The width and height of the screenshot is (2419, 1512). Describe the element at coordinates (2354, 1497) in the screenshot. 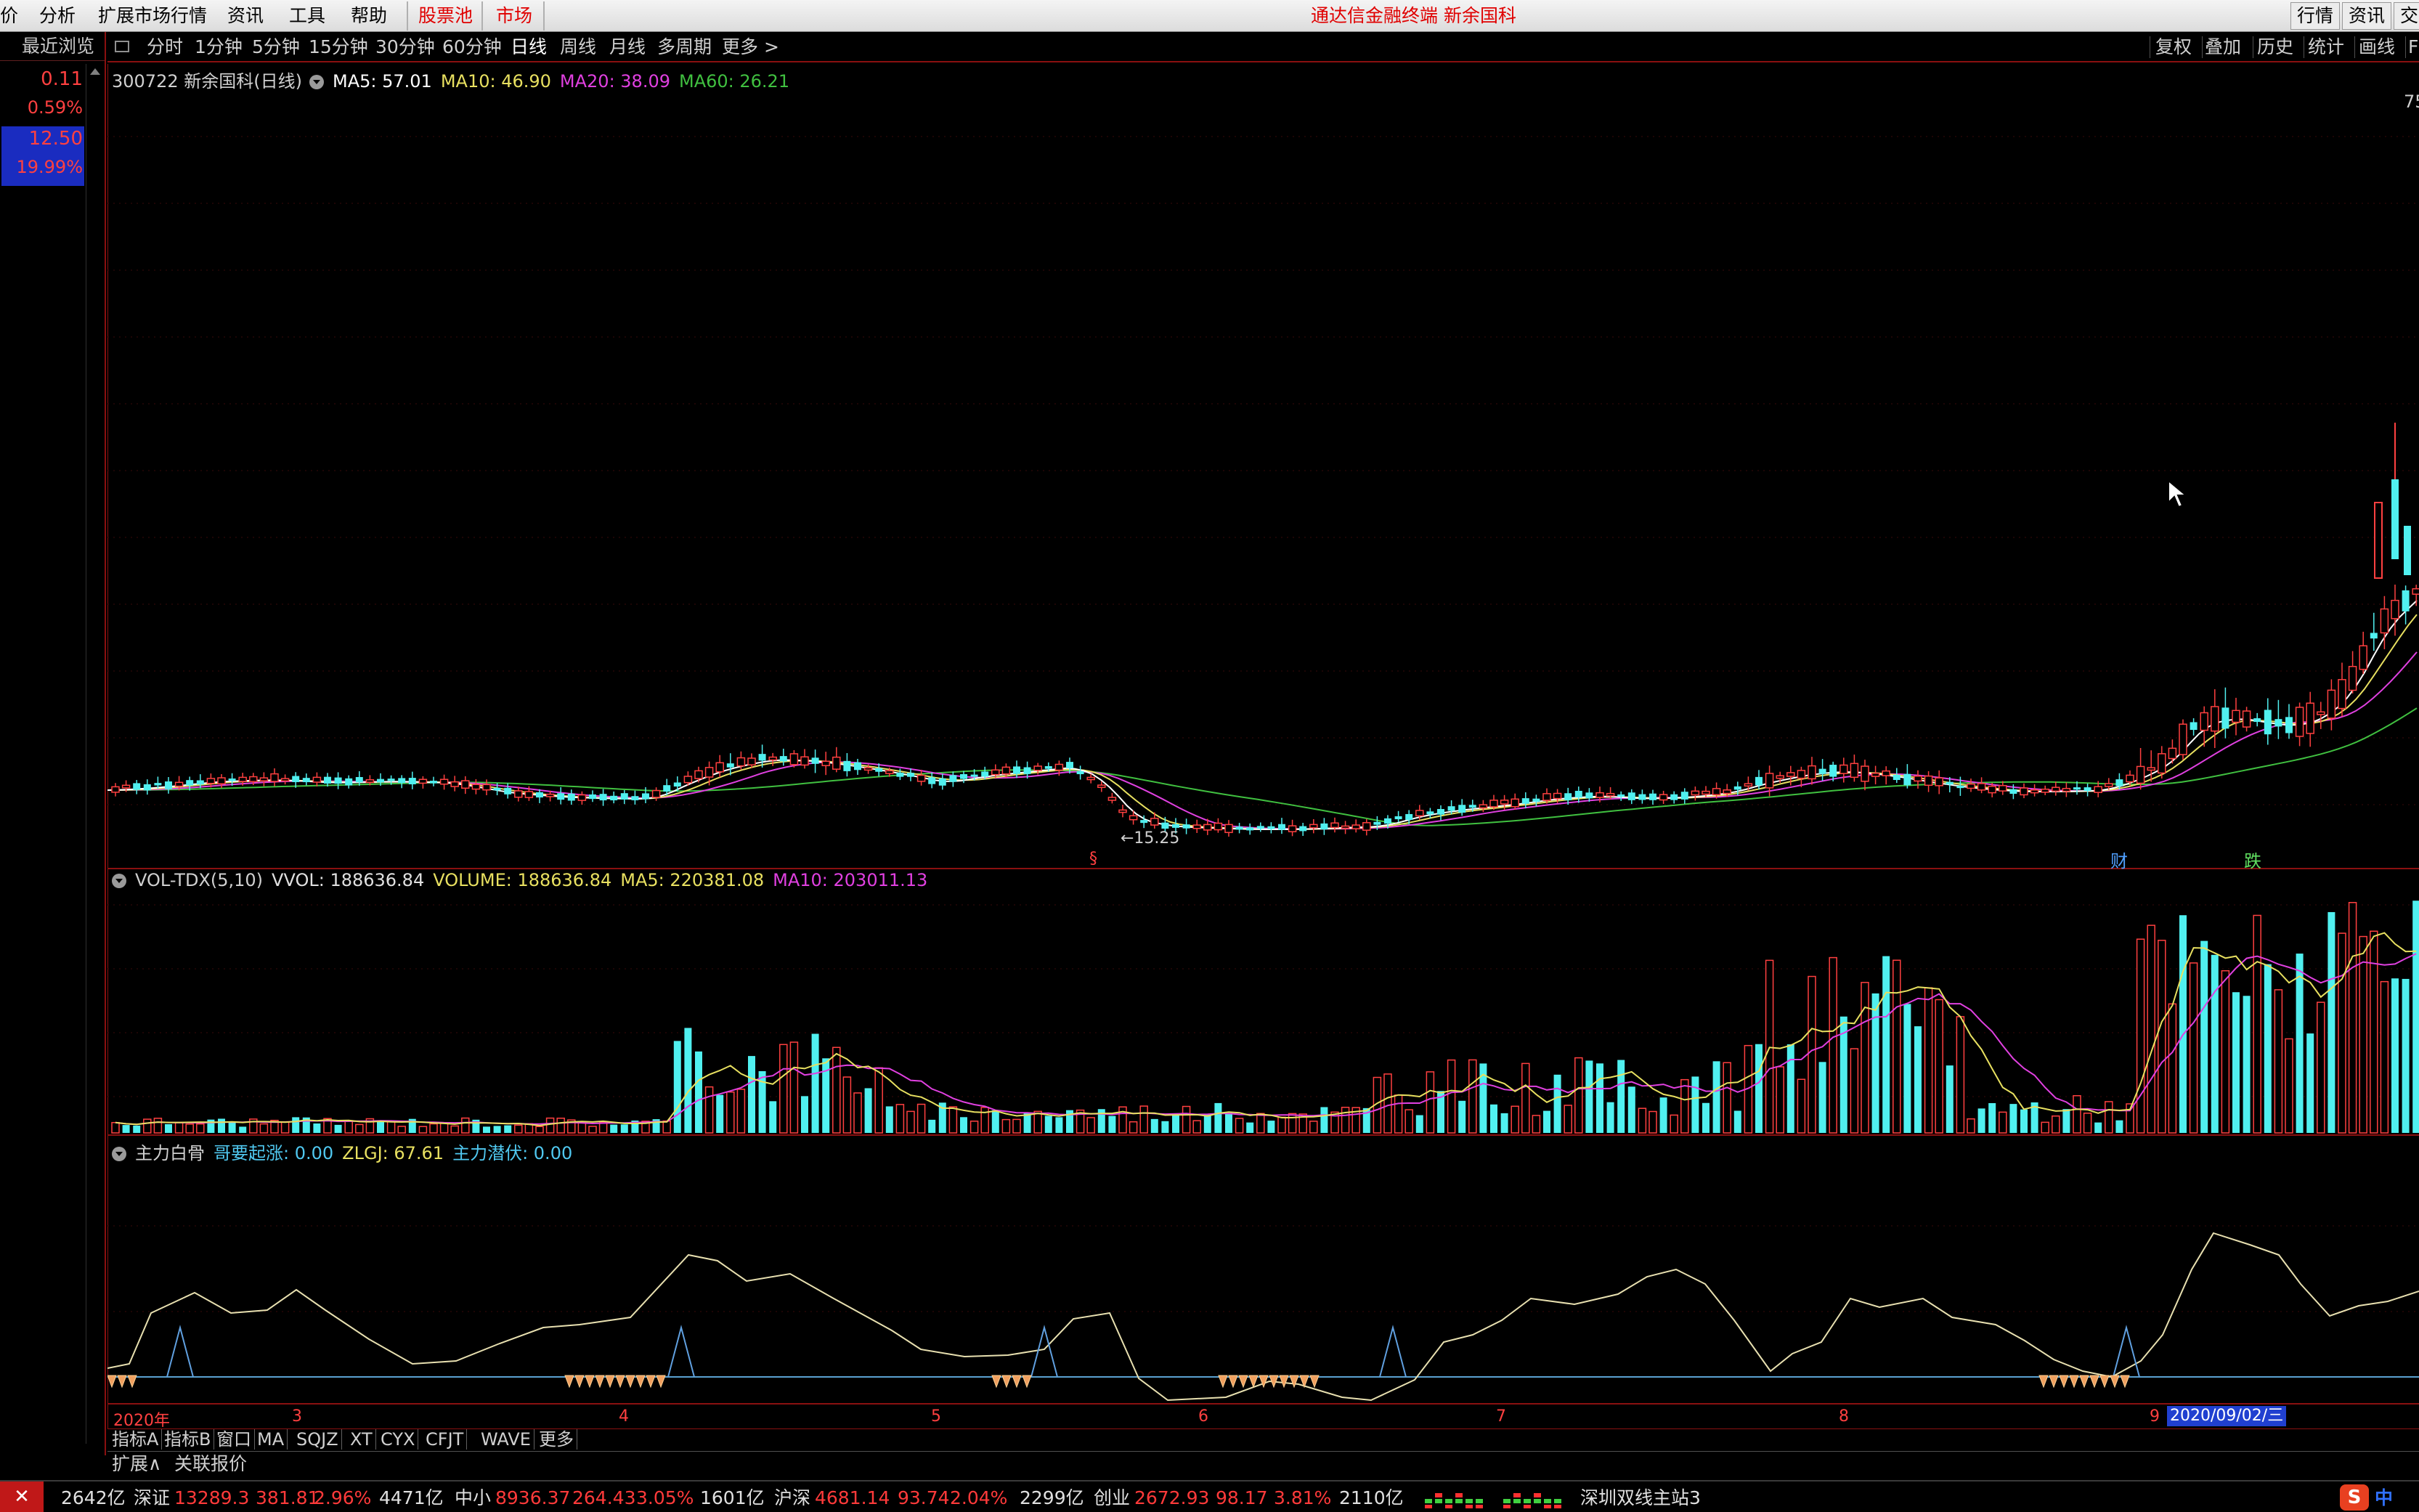

I see `sogou-ime-icon: S` at that location.